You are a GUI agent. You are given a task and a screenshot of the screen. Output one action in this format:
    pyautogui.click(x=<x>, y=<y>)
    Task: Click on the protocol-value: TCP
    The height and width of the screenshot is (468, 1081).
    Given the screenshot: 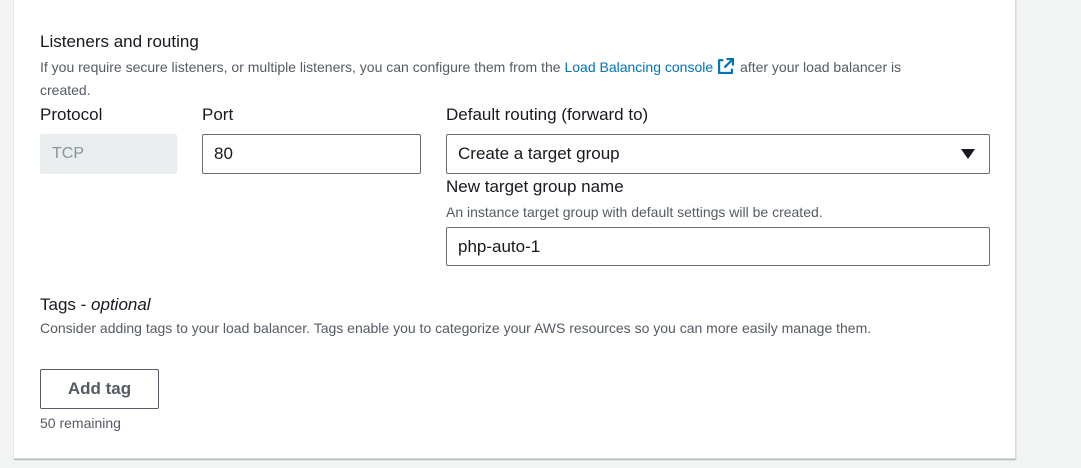 What is the action you would take?
    pyautogui.click(x=68, y=153)
    